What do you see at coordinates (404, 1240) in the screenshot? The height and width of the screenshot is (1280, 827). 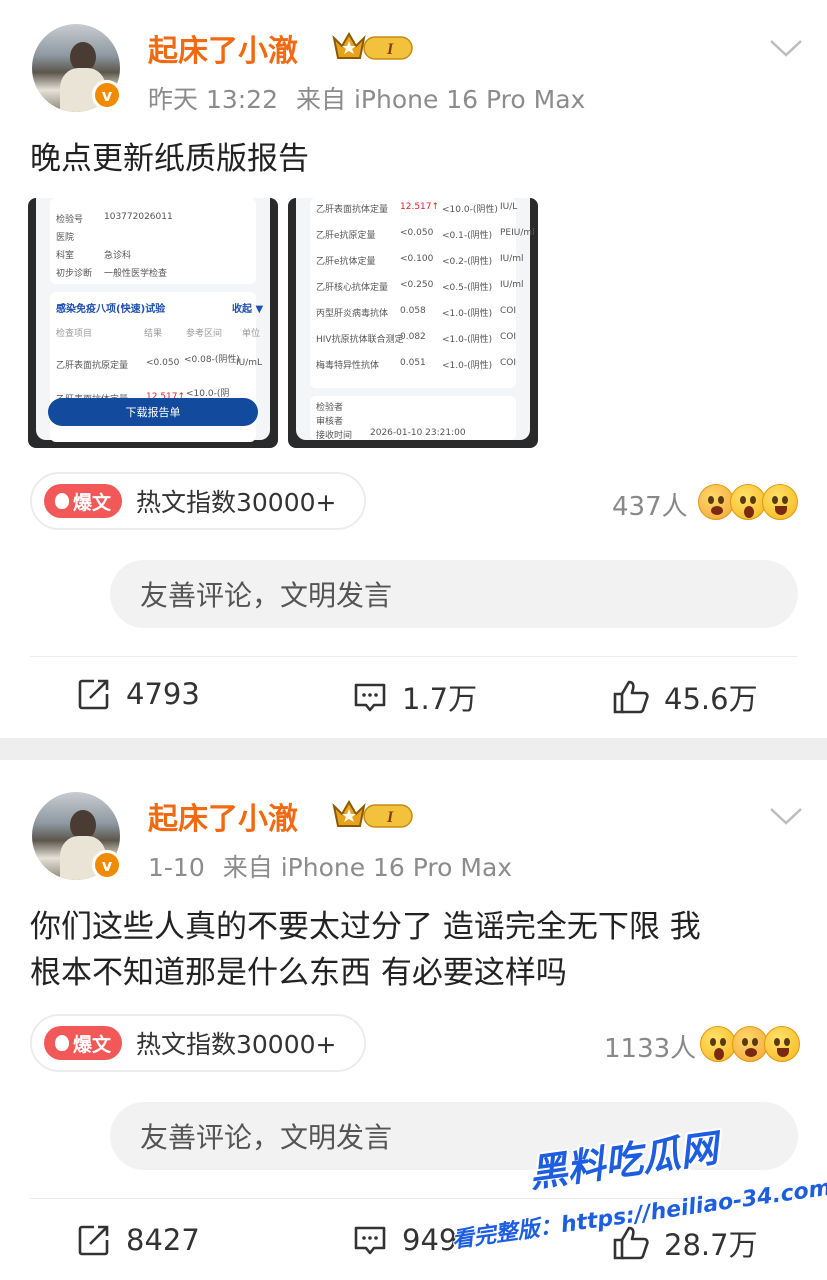 I see `comment-button: 949` at bounding box center [404, 1240].